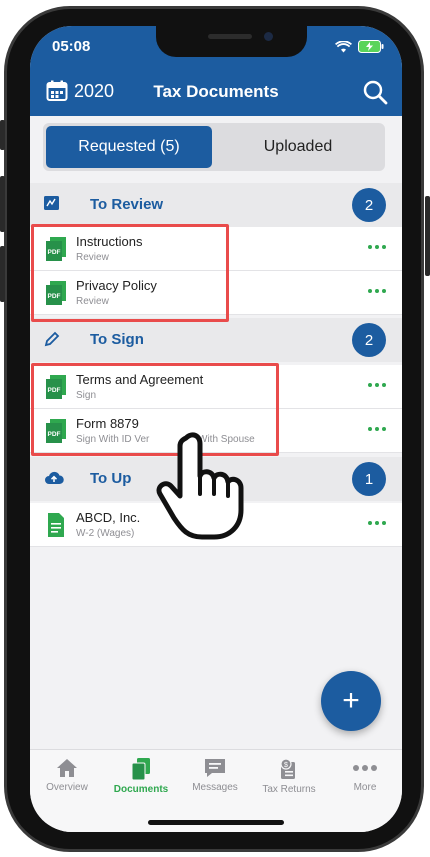  I want to click on tab-label: Overview, so click(67, 787).